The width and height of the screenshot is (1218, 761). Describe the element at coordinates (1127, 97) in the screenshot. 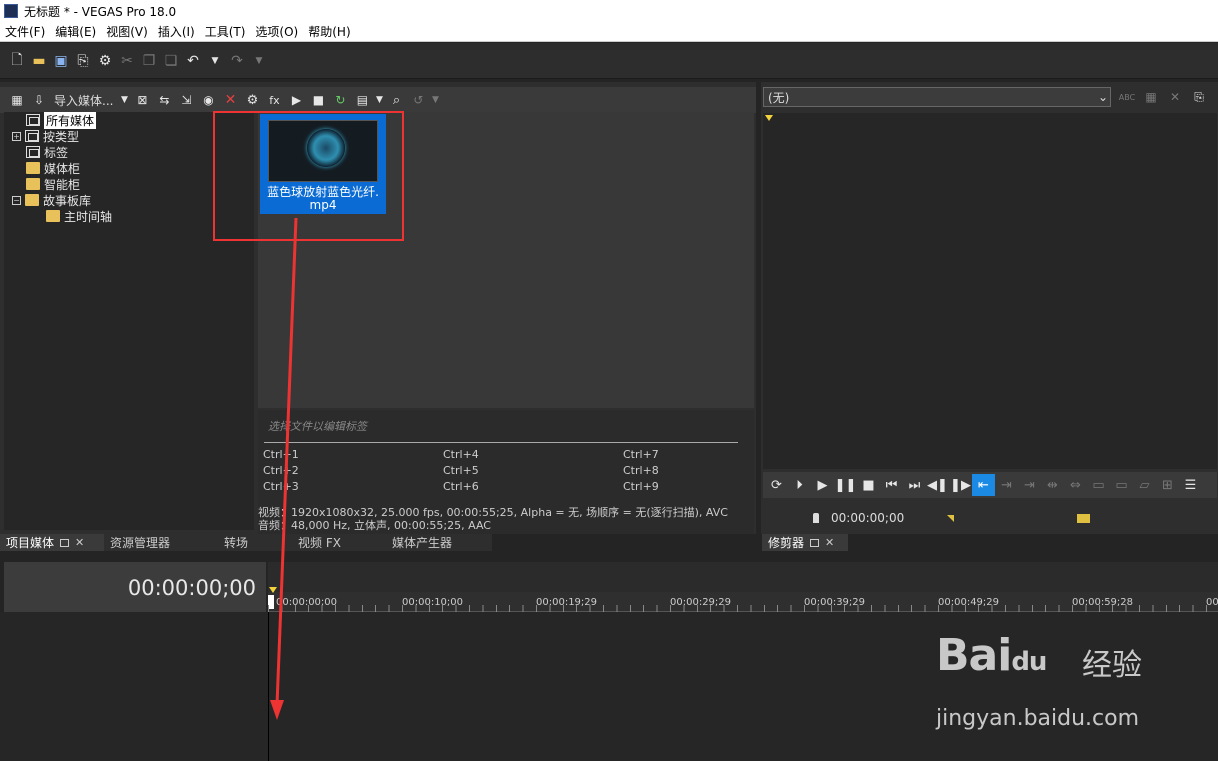

I see `abc-icon: ABC` at that location.